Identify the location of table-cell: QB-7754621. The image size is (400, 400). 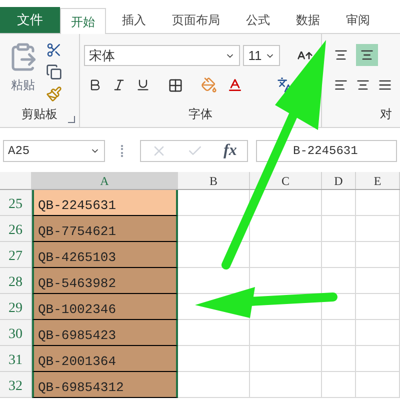
(105, 229).